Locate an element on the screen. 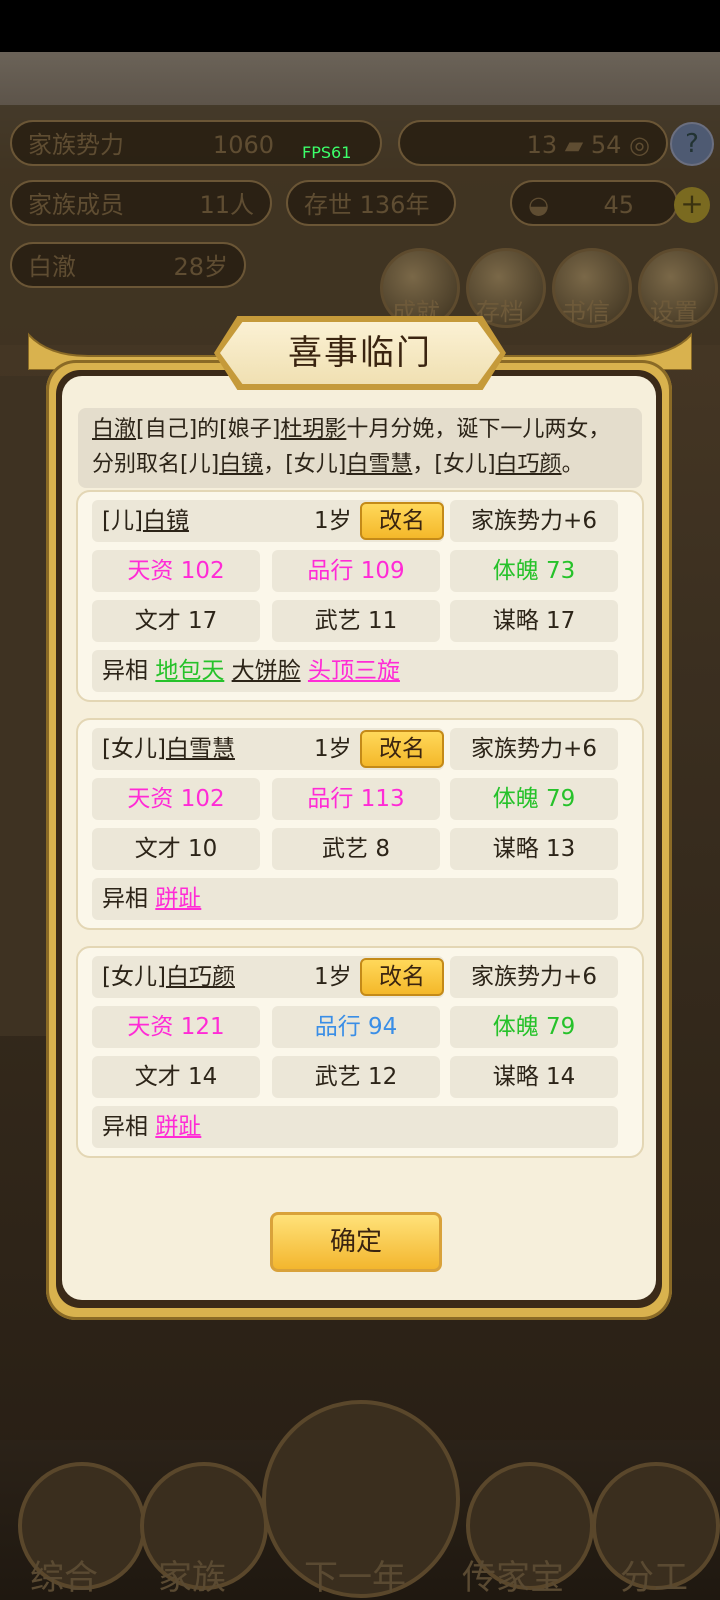 This screenshot has width=720, height=1600. trait-link: 头顶三旋 is located at coordinates (354, 671).